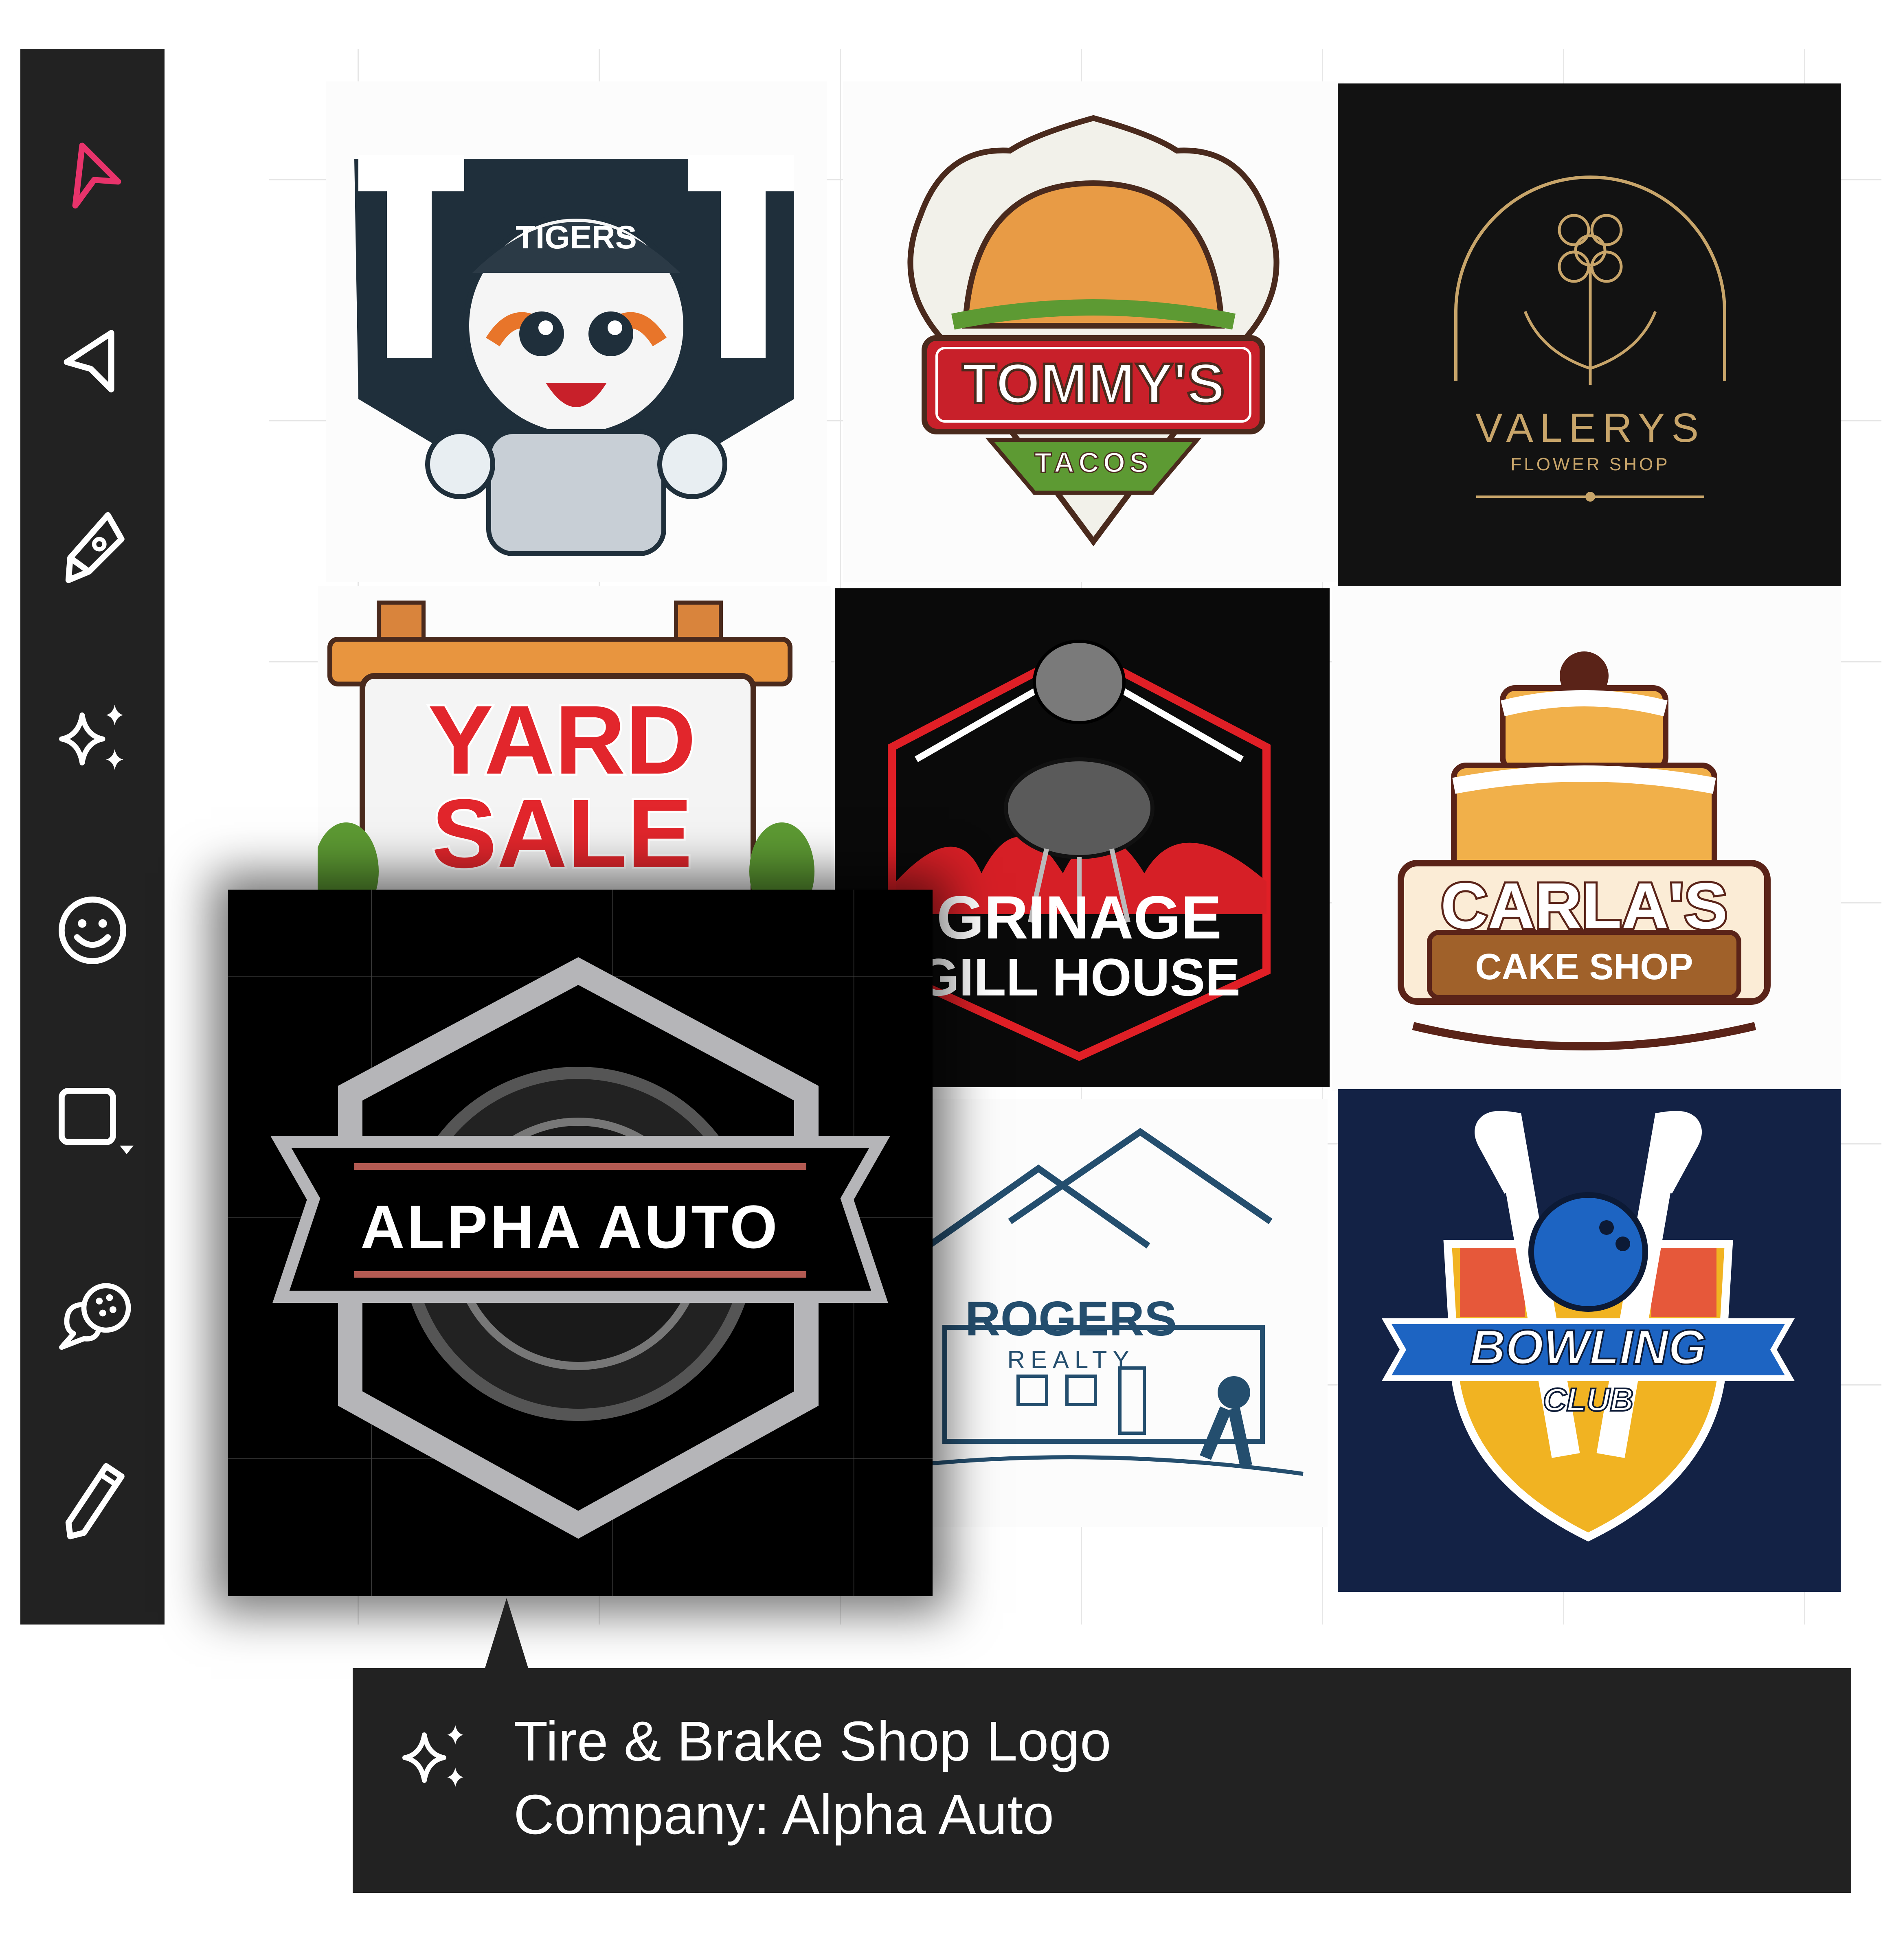 Image resolution: width=1903 pixels, height=1960 pixels. I want to click on yard-sale-logo-tile: YARD SALE, so click(575, 749).